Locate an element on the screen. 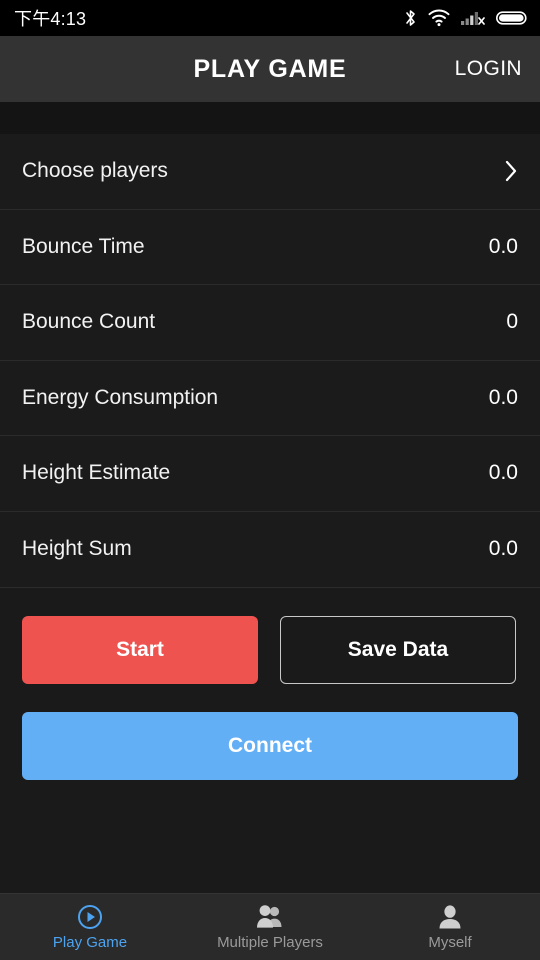  status-bar: 下午4:13 is located at coordinates (270, 18).